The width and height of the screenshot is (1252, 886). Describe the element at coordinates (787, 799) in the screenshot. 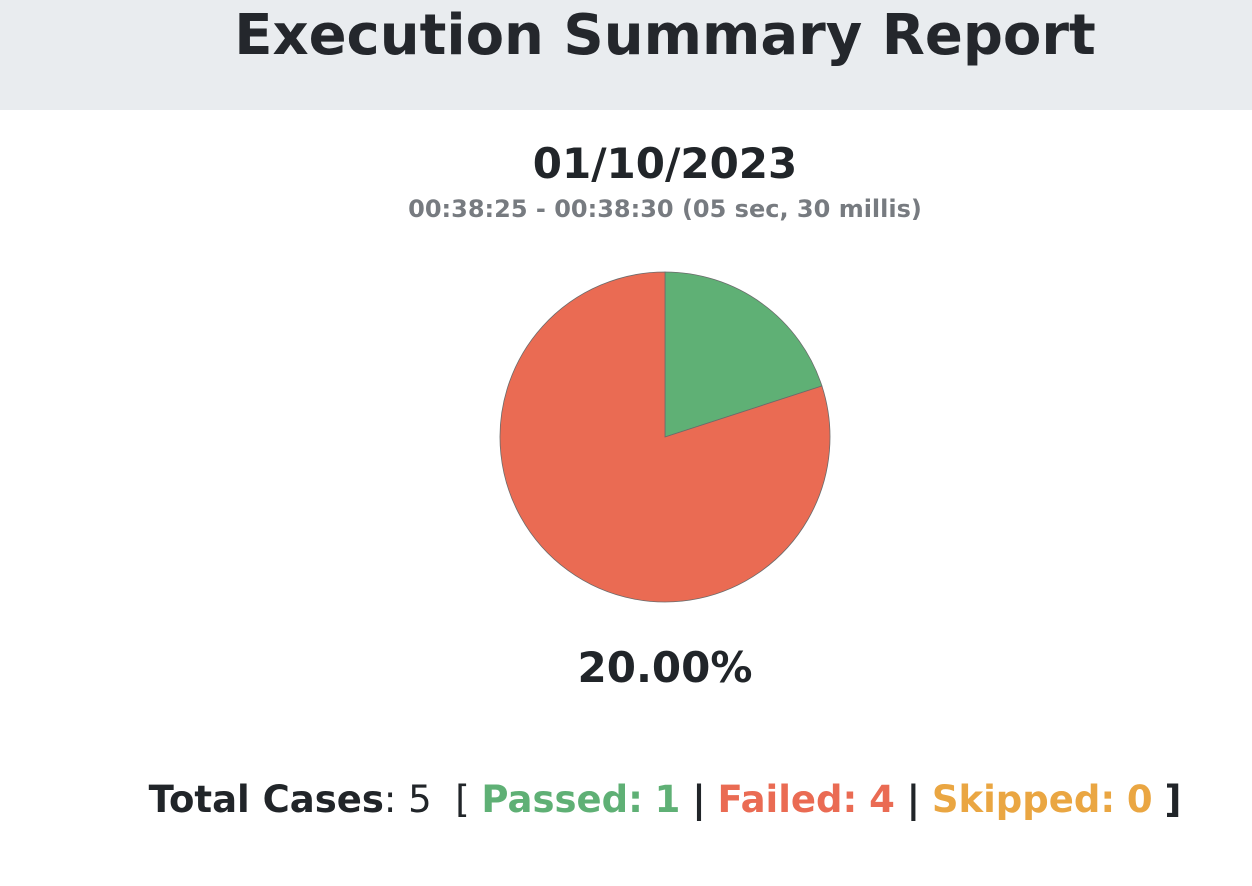

I see `failed-label: Failed:` at that location.